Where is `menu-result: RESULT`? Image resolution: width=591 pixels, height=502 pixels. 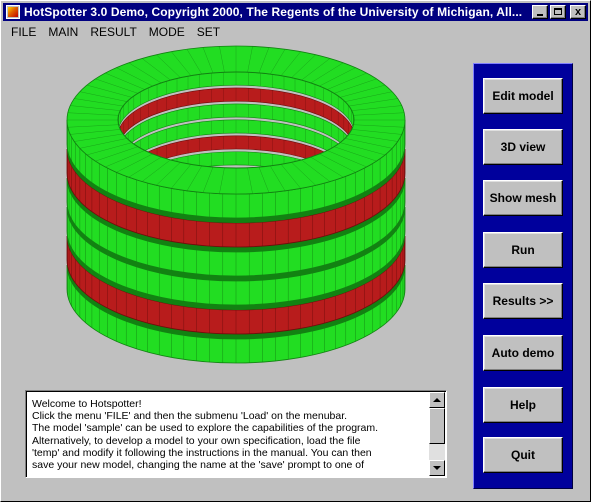 menu-result: RESULT is located at coordinates (113, 32).